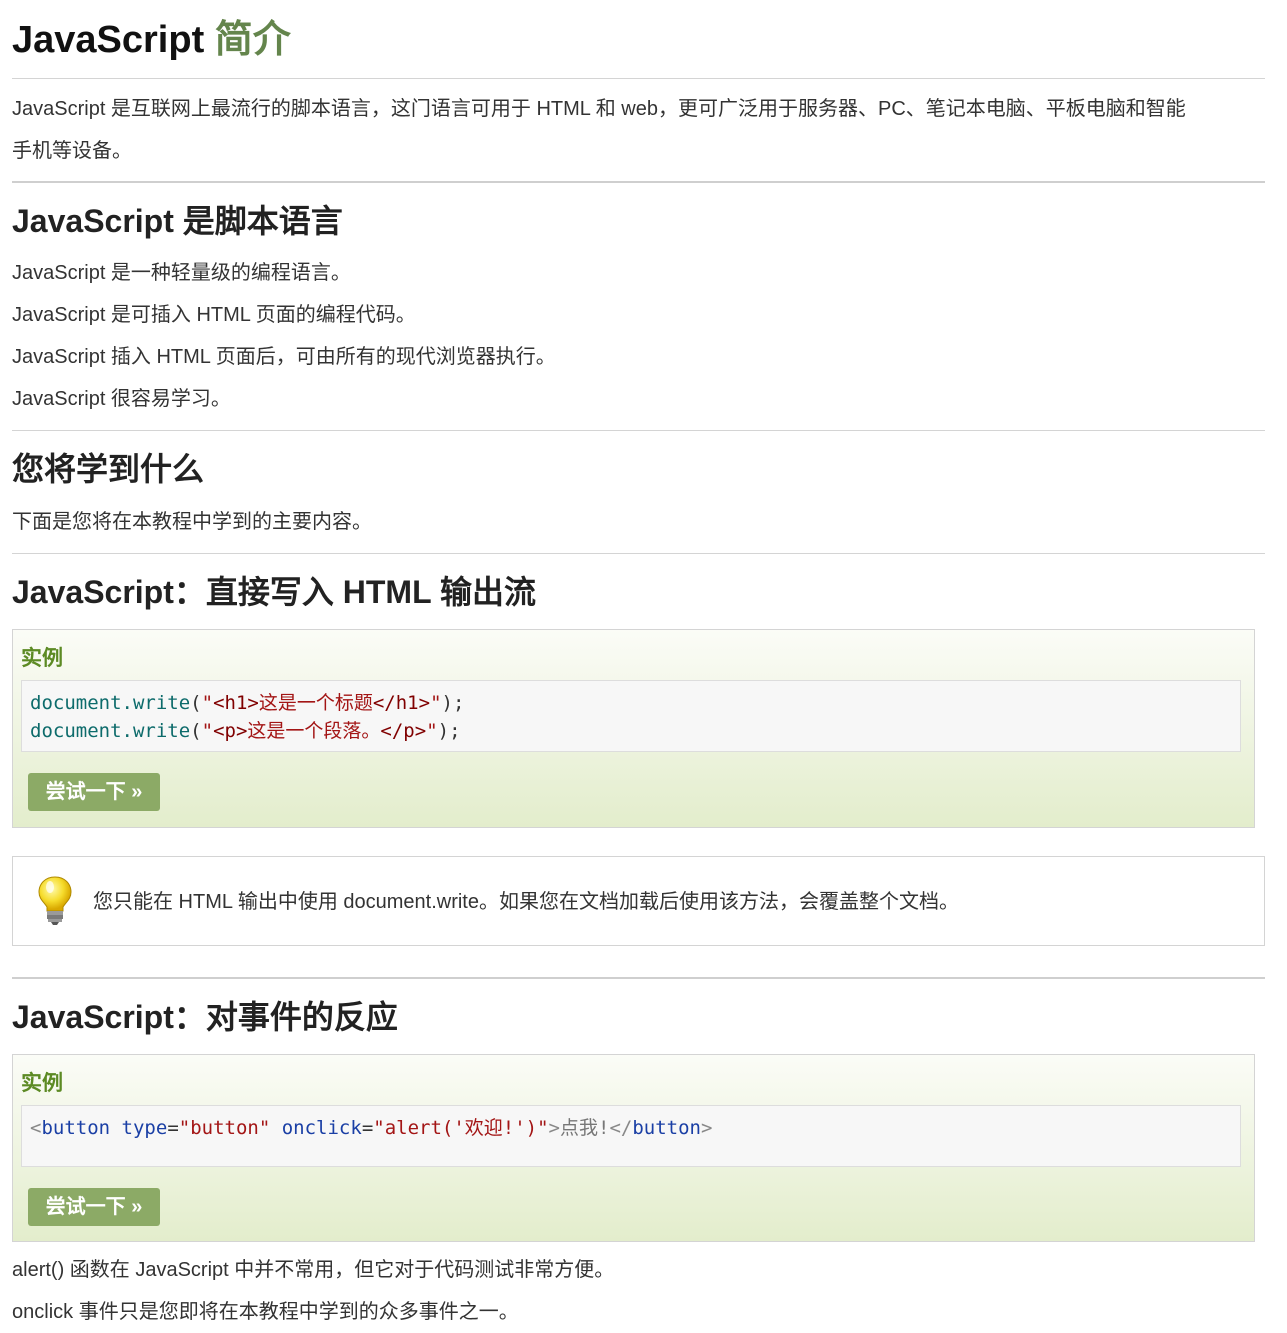 The height and width of the screenshot is (1333, 1287). I want to click on section-heading-write: JavaScript：直接写入 HTML 输出流, so click(274, 592).